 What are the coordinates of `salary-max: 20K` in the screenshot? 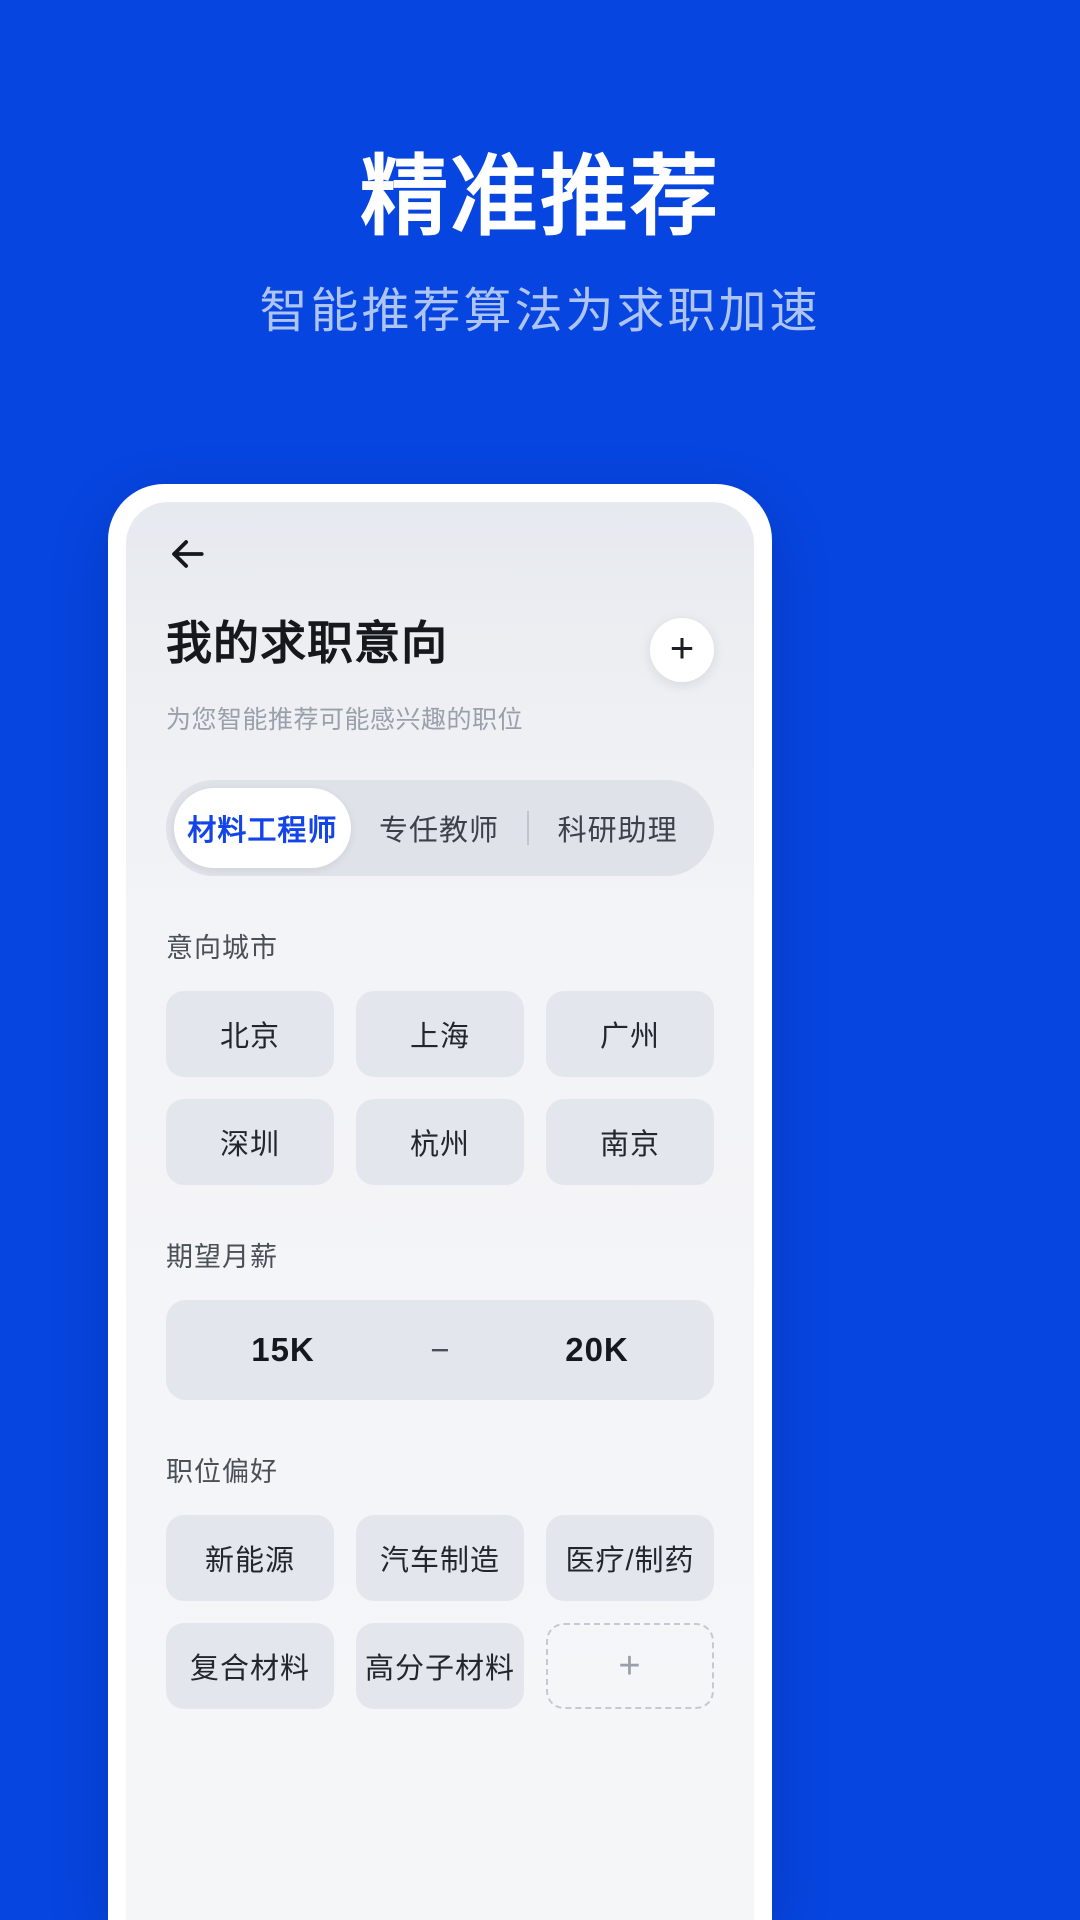 It's located at (597, 1349).